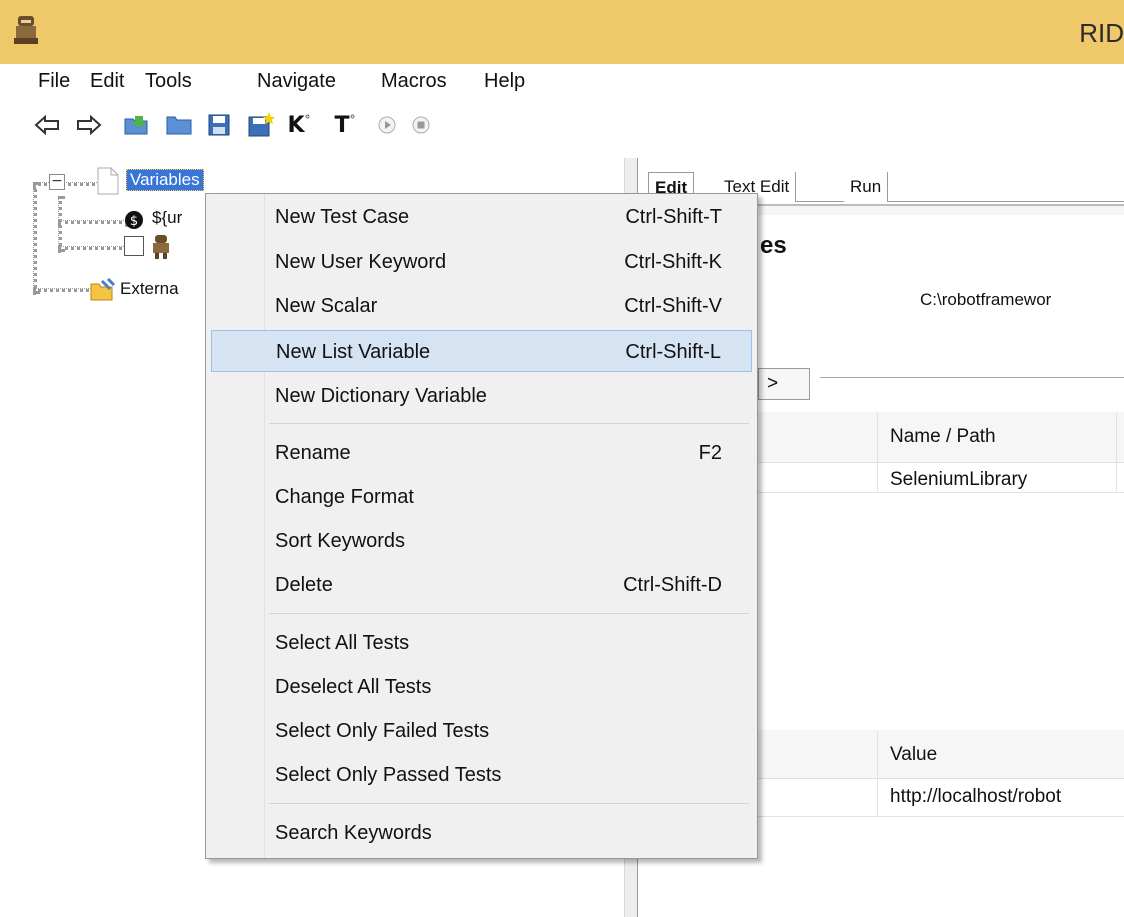 This screenshot has height=917, width=1124. Describe the element at coordinates (481, 541) in the screenshot. I see `menu-item-sort-keywords: Sort Keywords` at that location.